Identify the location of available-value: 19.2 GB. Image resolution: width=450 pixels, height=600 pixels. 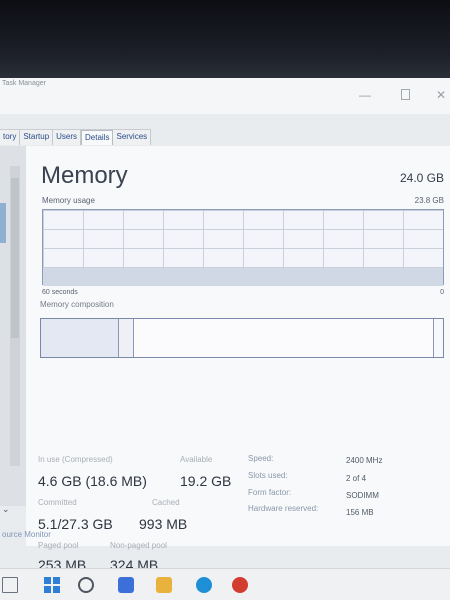
(206, 481).